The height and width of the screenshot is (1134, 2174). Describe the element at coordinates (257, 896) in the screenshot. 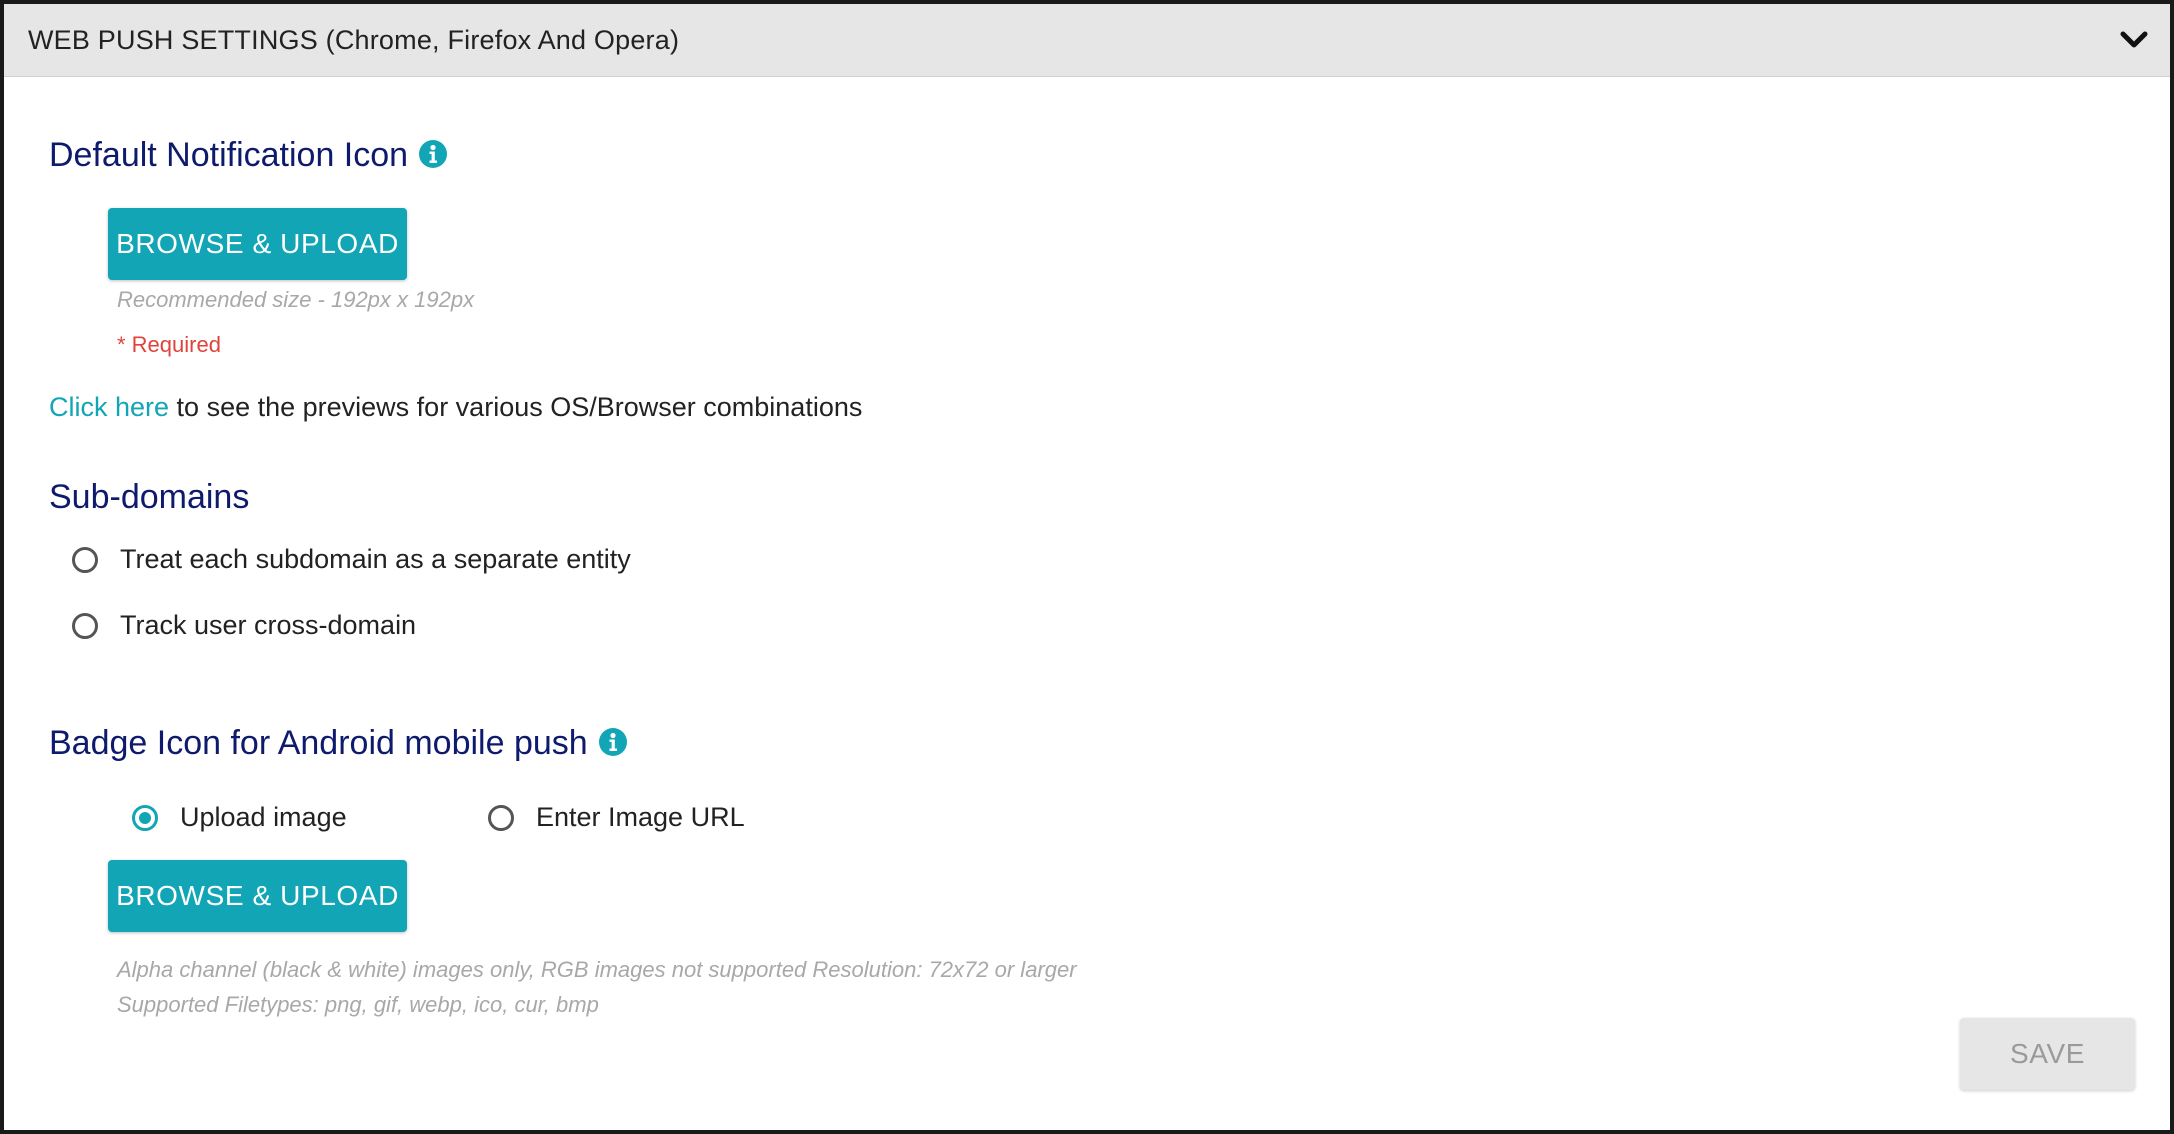

I see `badge-browse-upload-button: BROWSE & UPLOAD` at that location.